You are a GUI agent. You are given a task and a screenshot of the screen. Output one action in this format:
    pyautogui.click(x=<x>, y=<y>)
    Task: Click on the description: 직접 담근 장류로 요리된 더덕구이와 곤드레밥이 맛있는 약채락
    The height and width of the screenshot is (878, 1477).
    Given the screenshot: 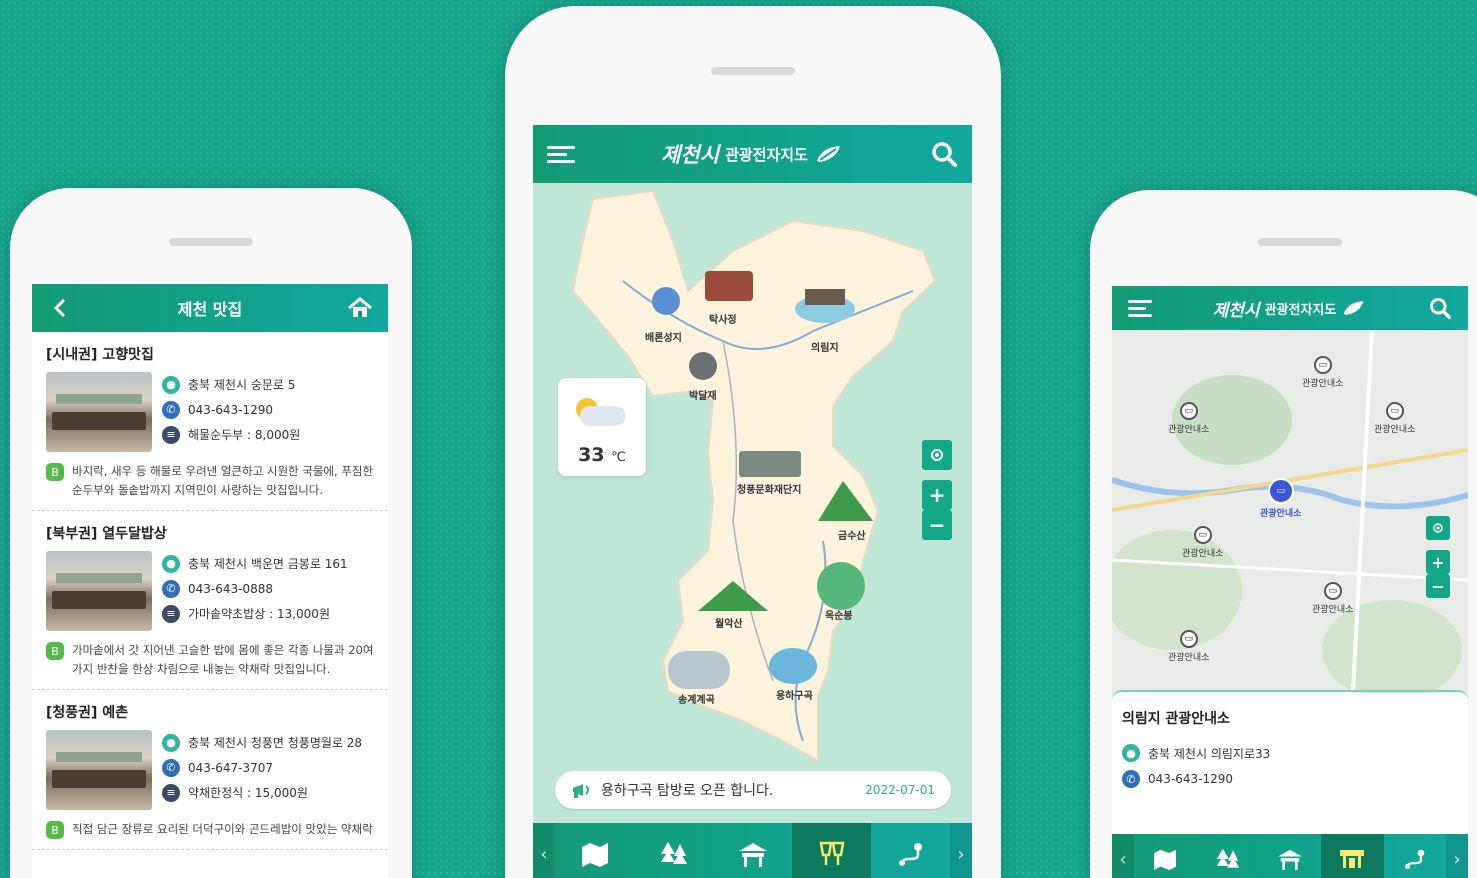 What is the action you would take?
    pyautogui.click(x=222, y=829)
    